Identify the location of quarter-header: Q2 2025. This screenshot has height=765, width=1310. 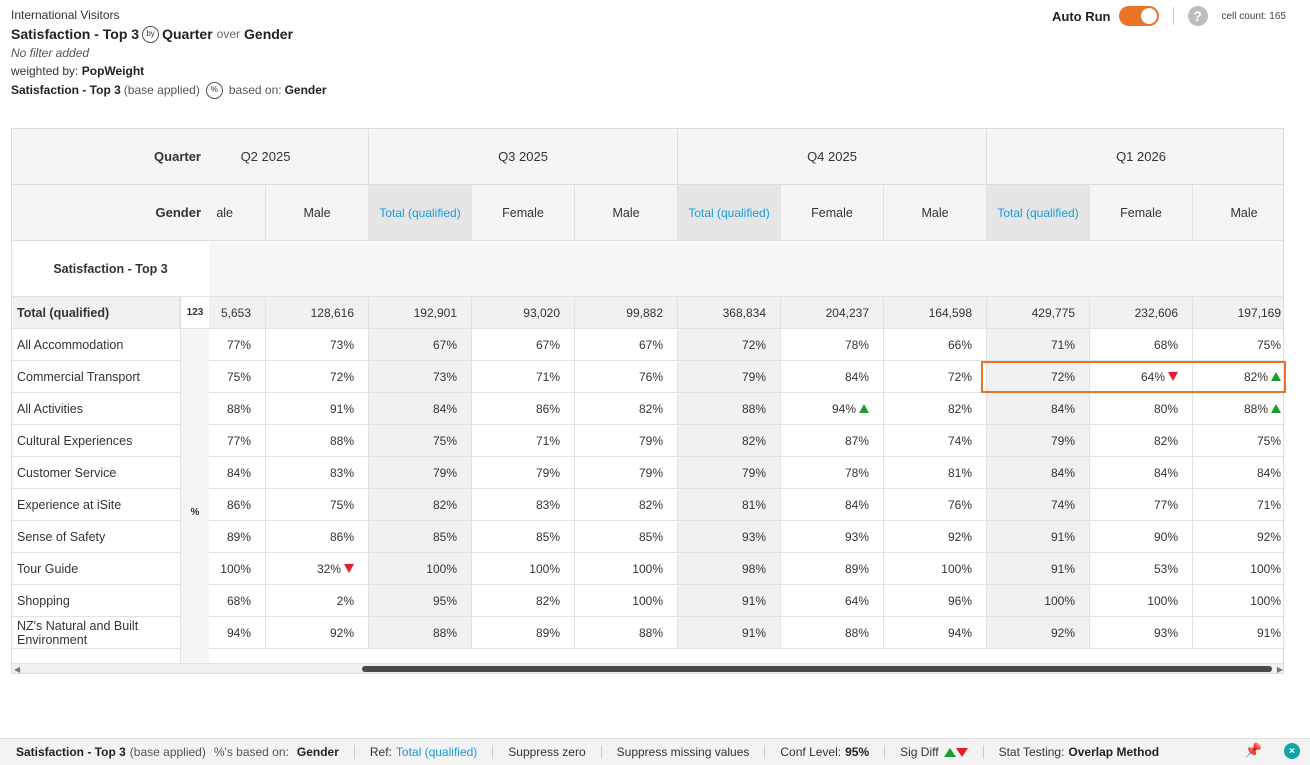
(289, 157).